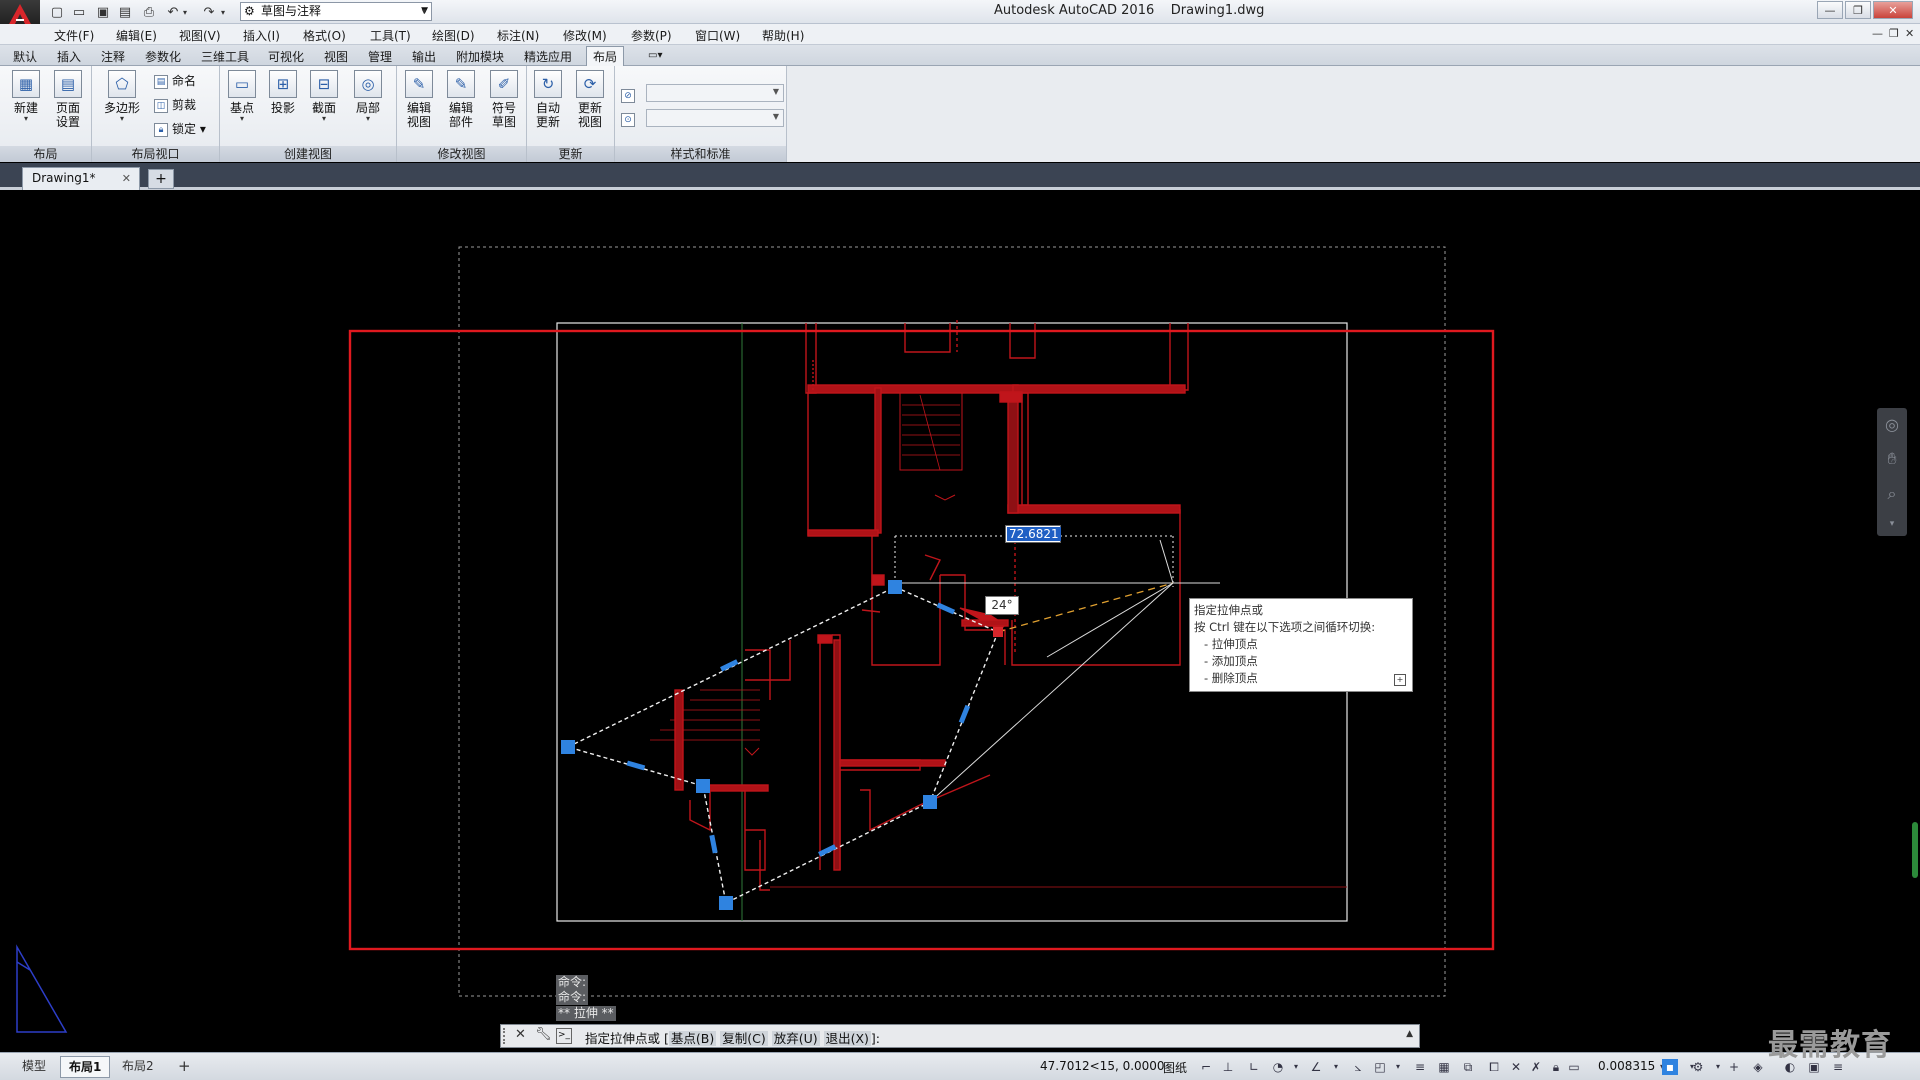  What do you see at coordinates (518, 35) in the screenshot?
I see `menu-dimension: 标注(N)` at bounding box center [518, 35].